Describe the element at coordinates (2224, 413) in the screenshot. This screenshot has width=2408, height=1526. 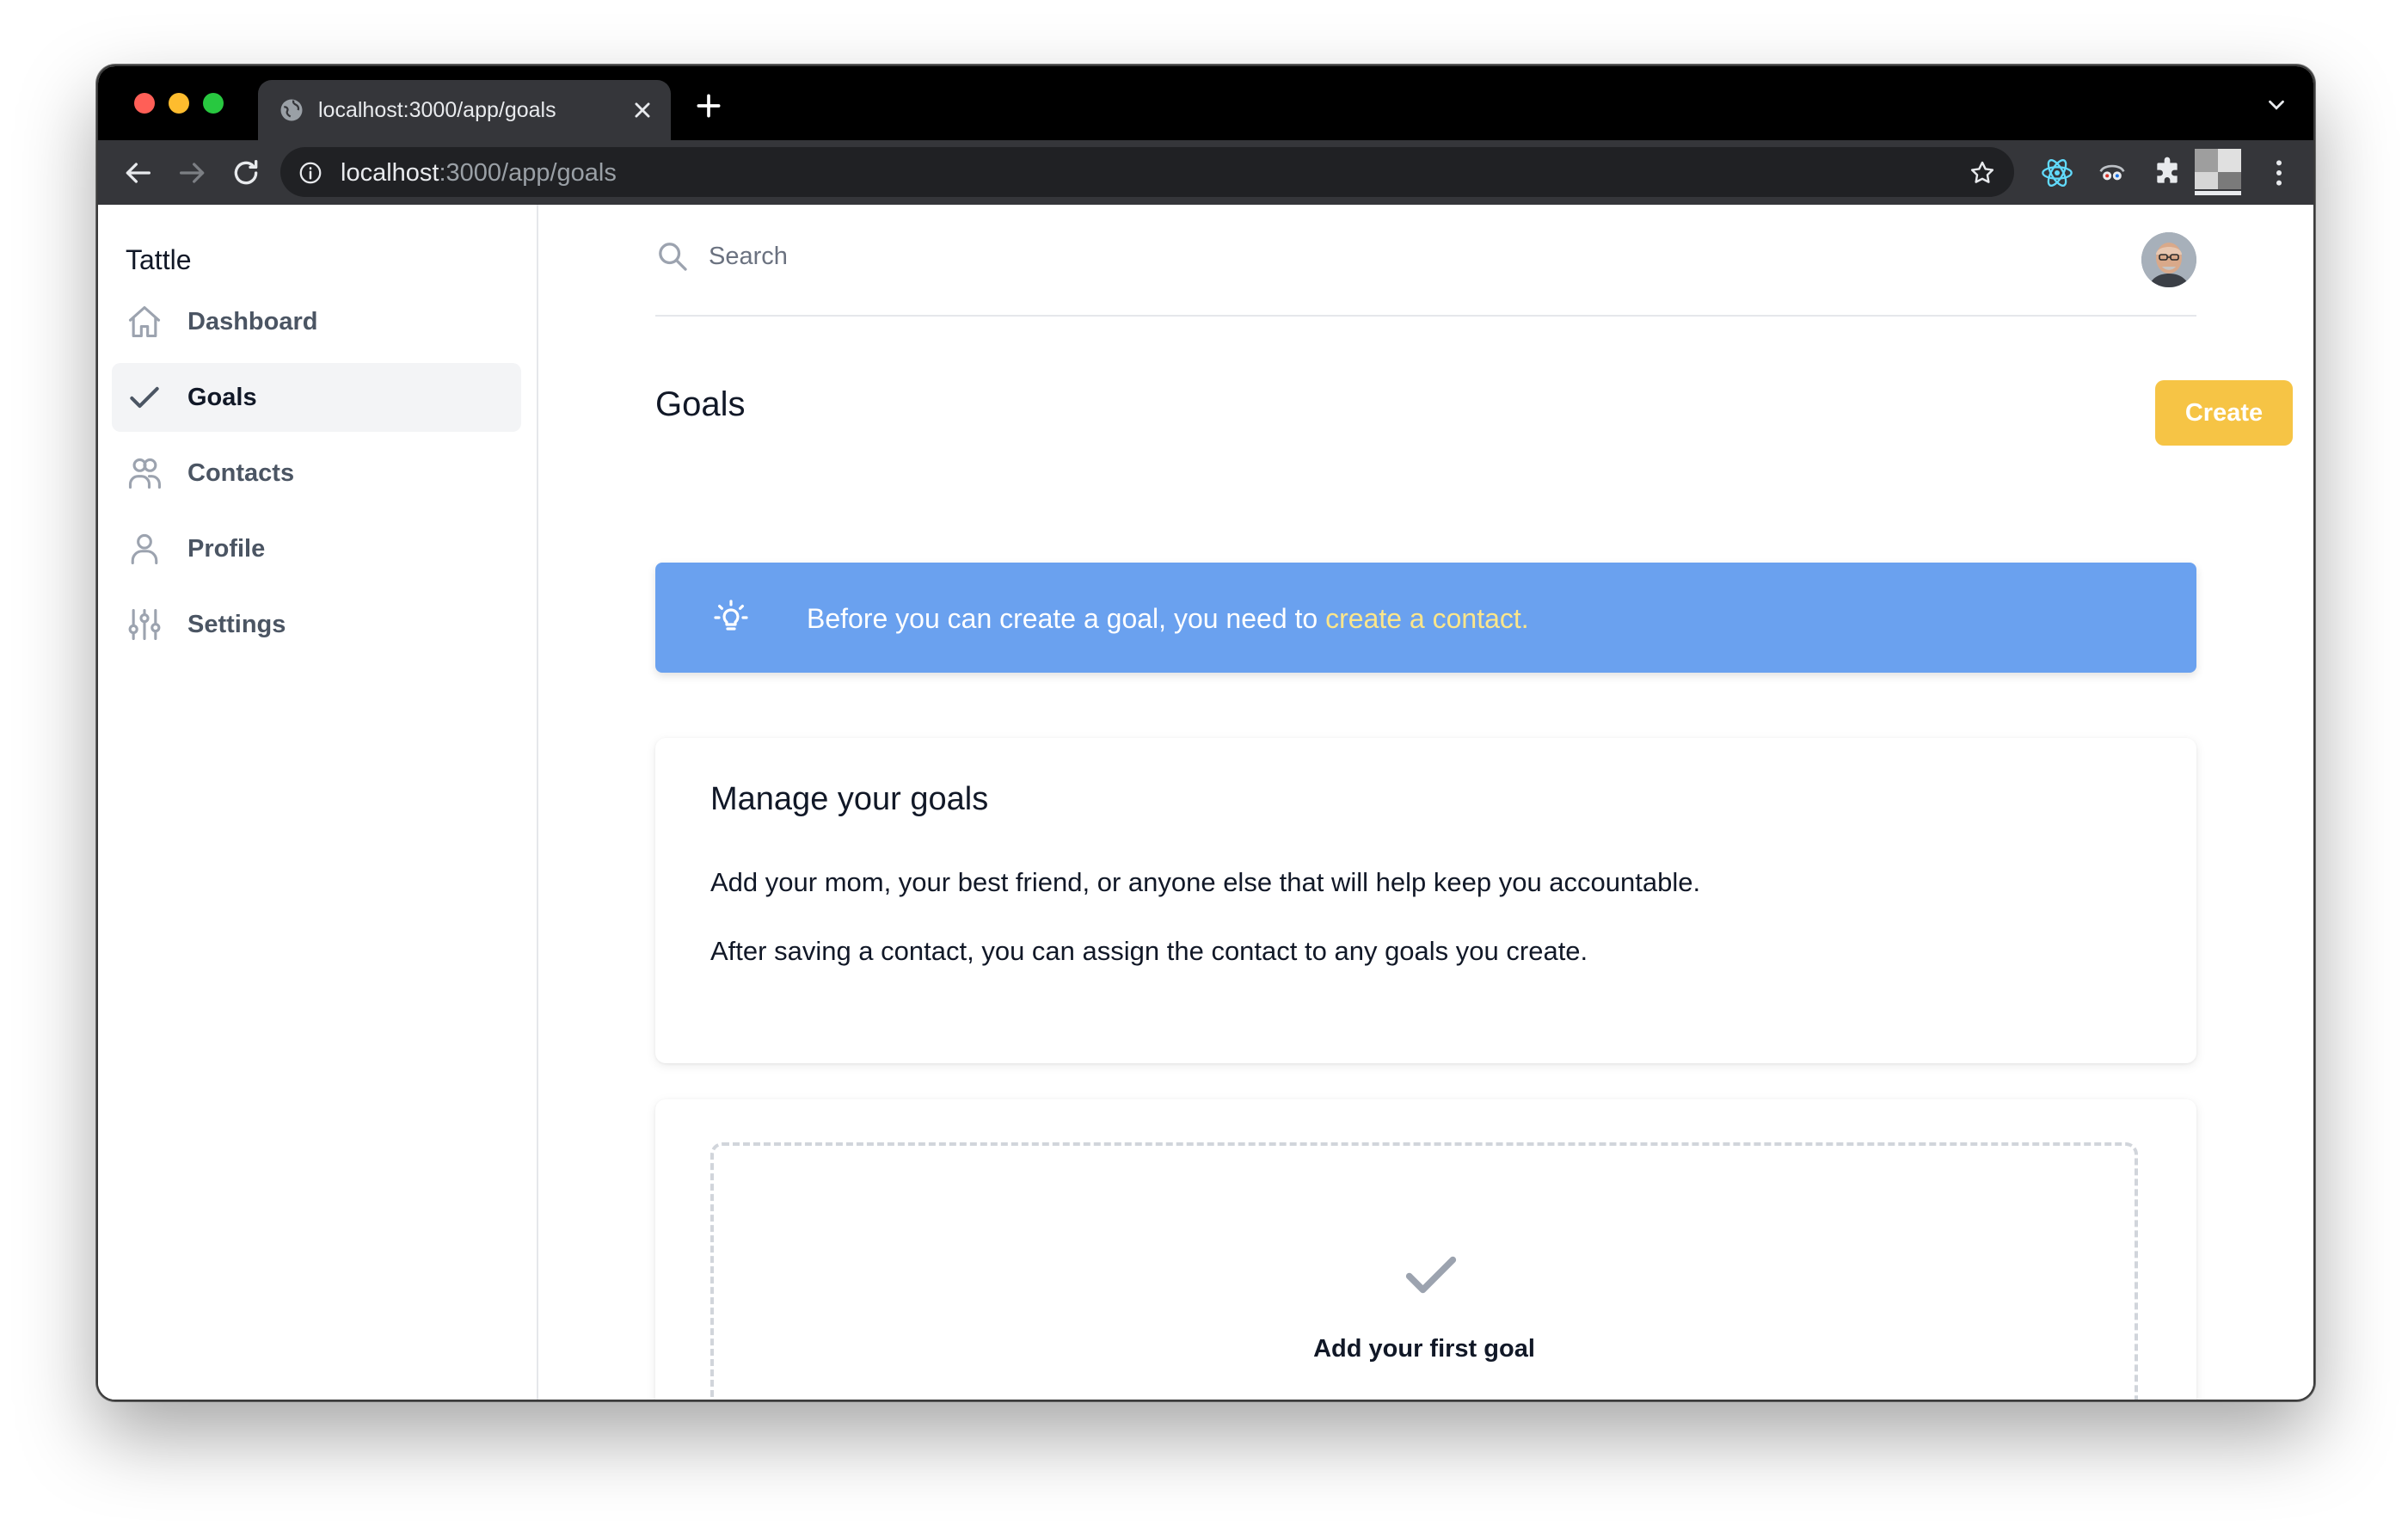
I see `create-button: Create` at that location.